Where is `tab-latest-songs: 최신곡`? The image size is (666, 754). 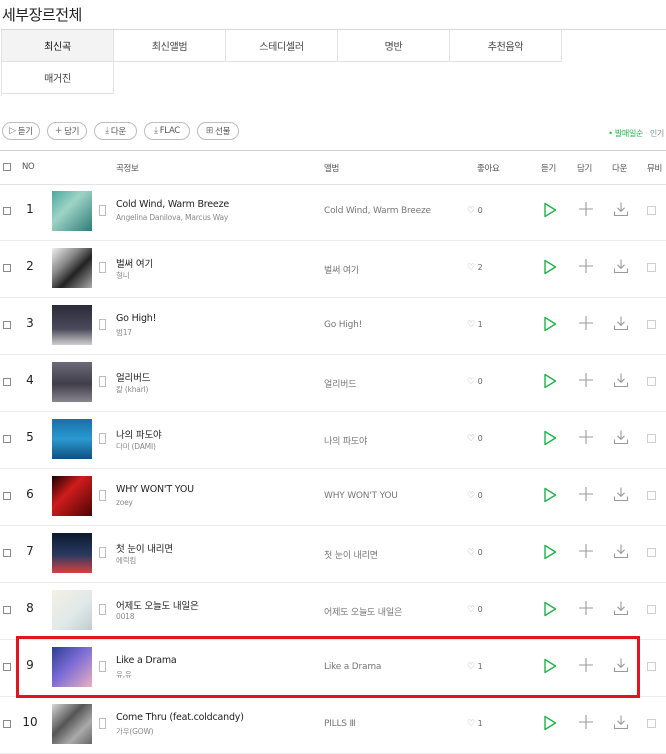
tab-latest-songs: 최신곡 is located at coordinates (58, 46).